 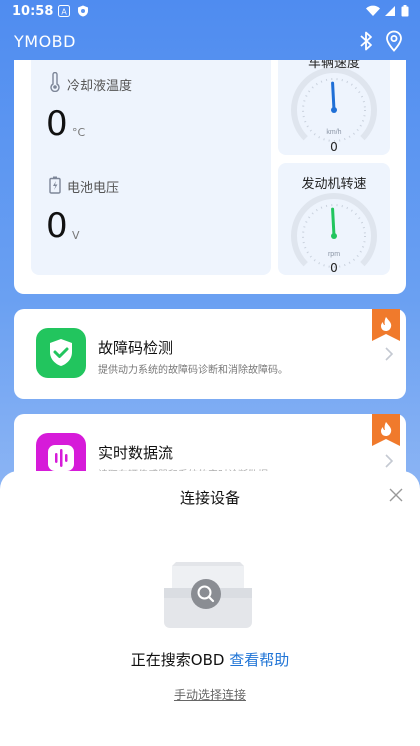 I want to click on svg-text: A, so click(x=64, y=12).